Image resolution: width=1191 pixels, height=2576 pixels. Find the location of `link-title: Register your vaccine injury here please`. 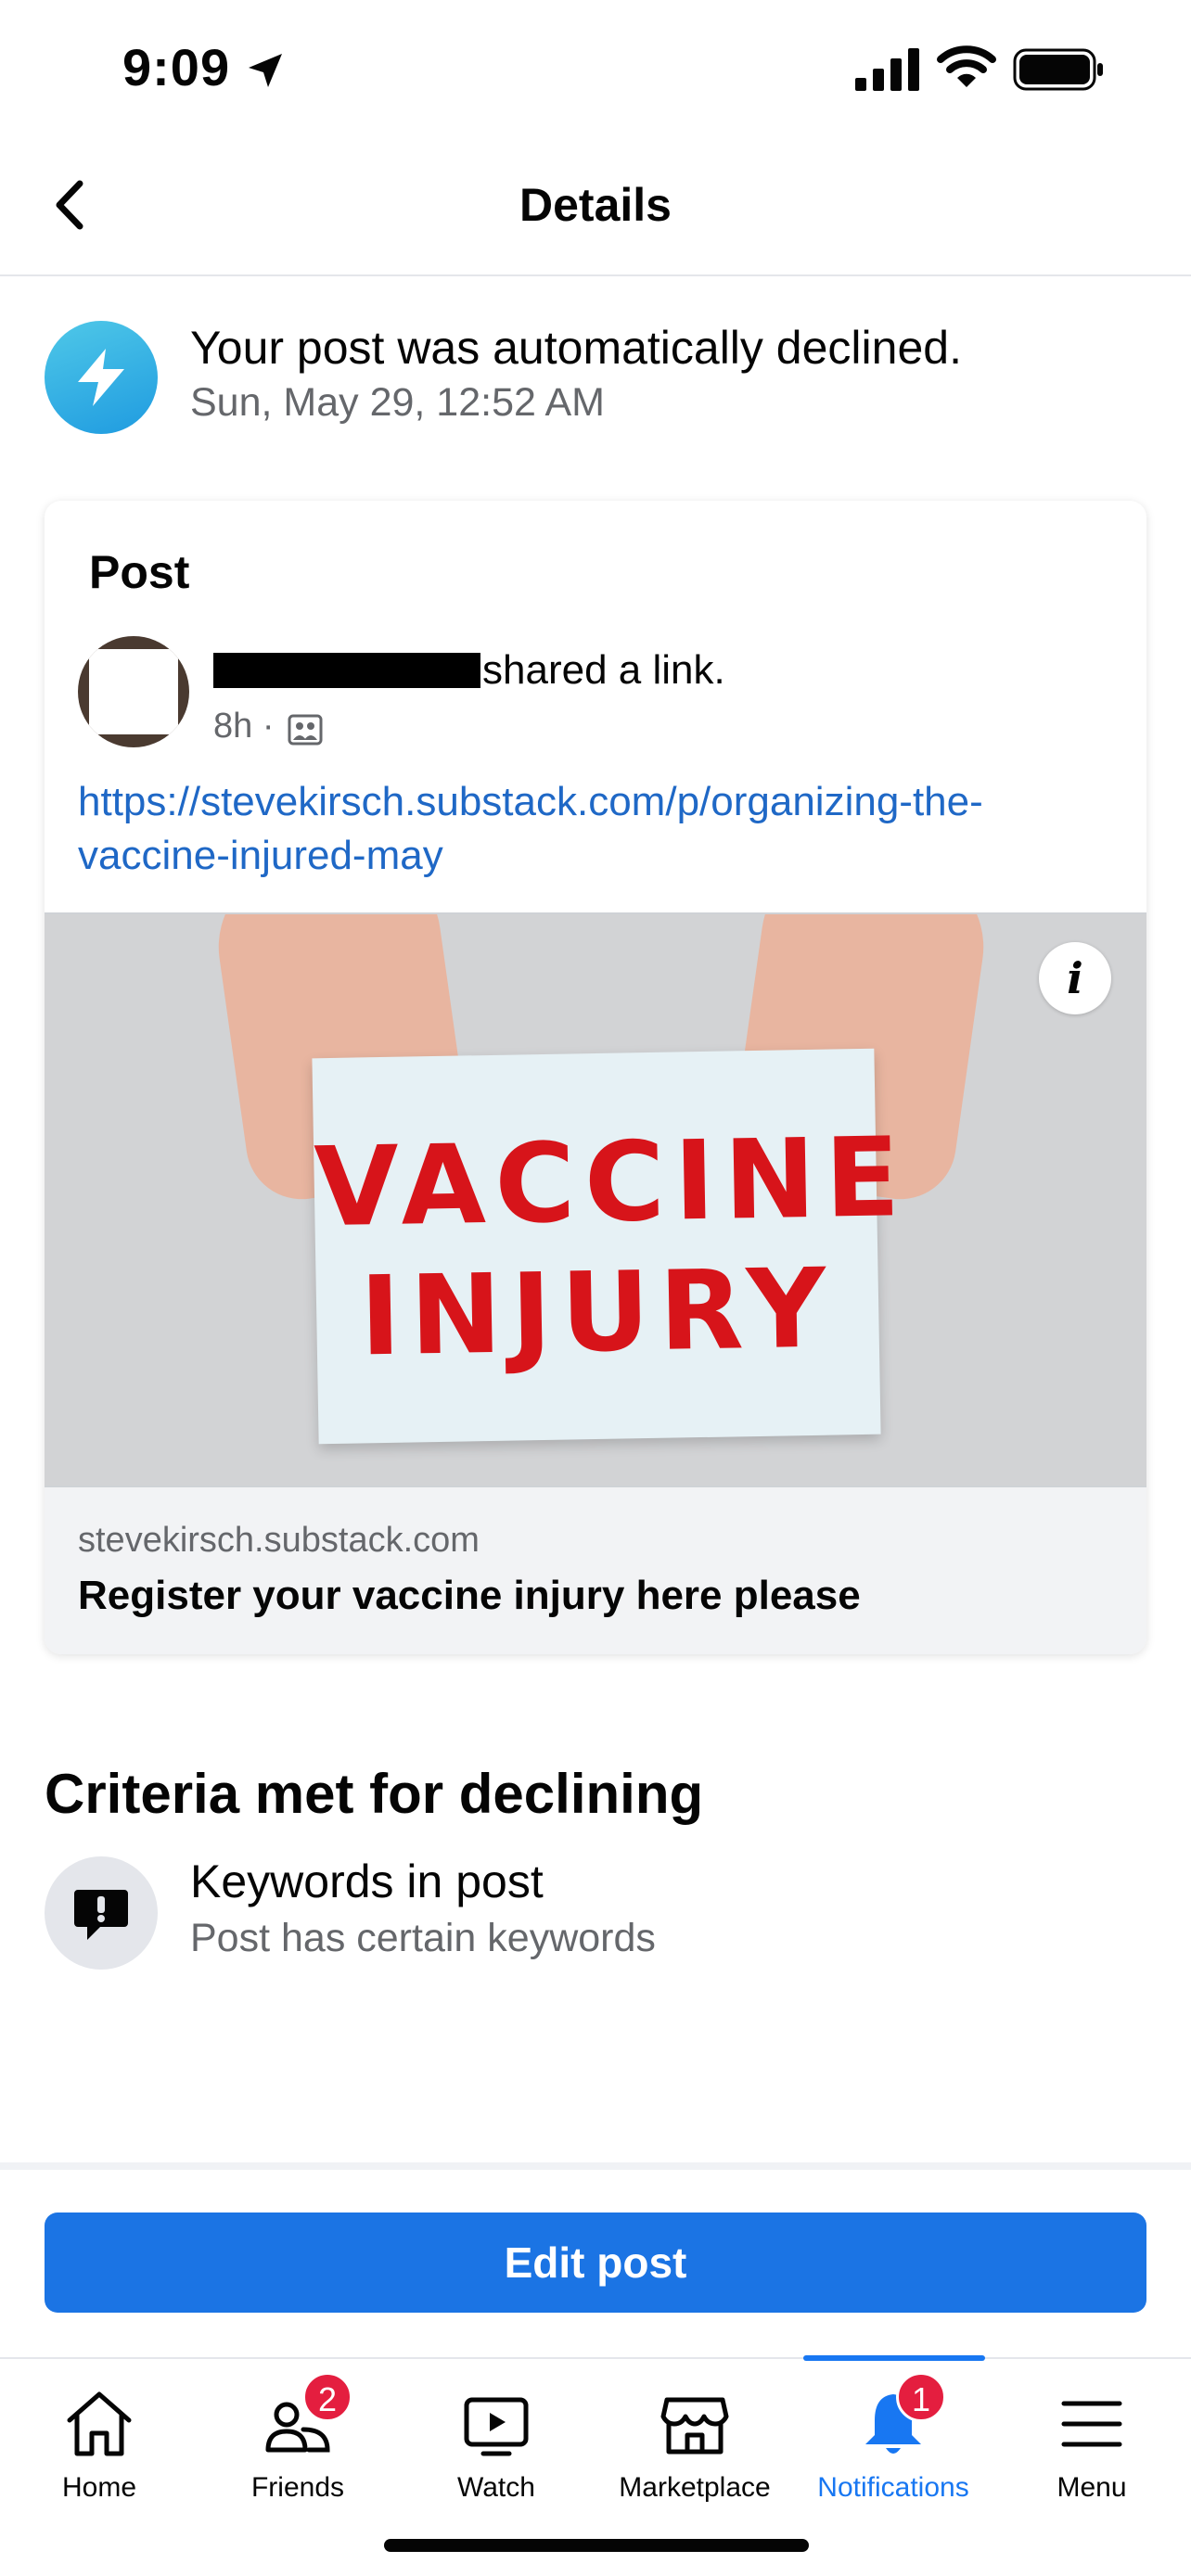

link-title: Register your vaccine injury here please is located at coordinates (469, 1595).